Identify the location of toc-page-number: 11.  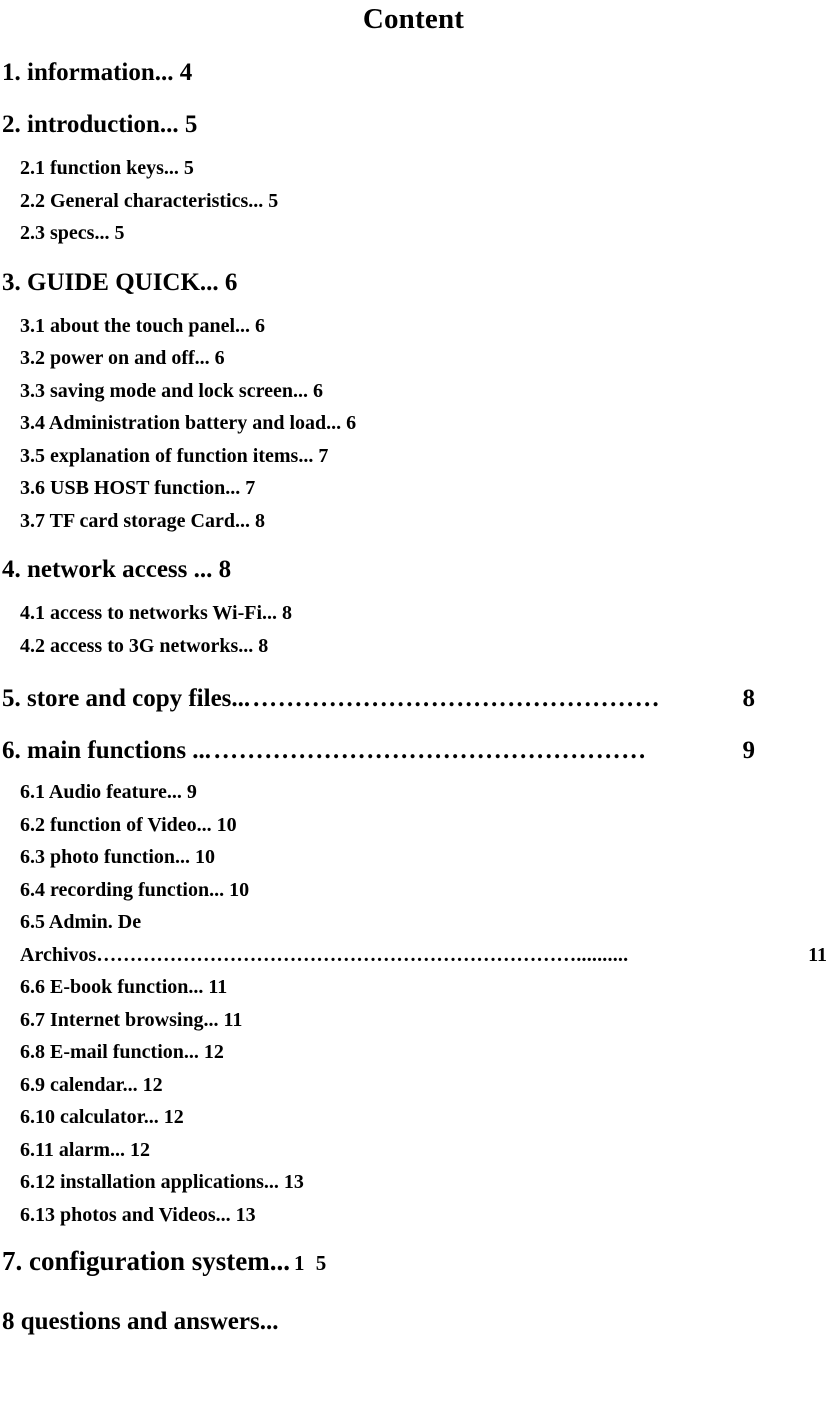
(817, 954).